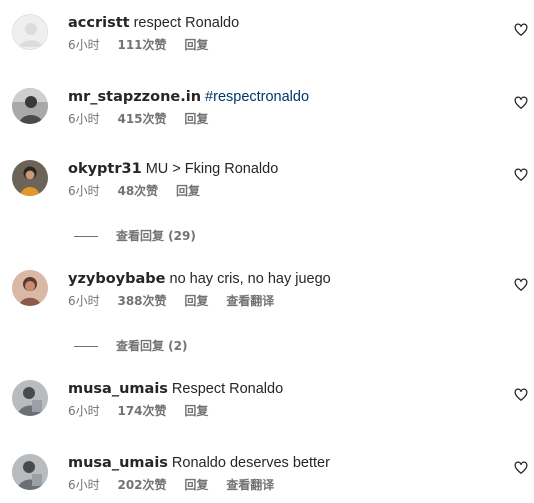  What do you see at coordinates (99, 23) in the screenshot?
I see `comment-username: accristt` at bounding box center [99, 23].